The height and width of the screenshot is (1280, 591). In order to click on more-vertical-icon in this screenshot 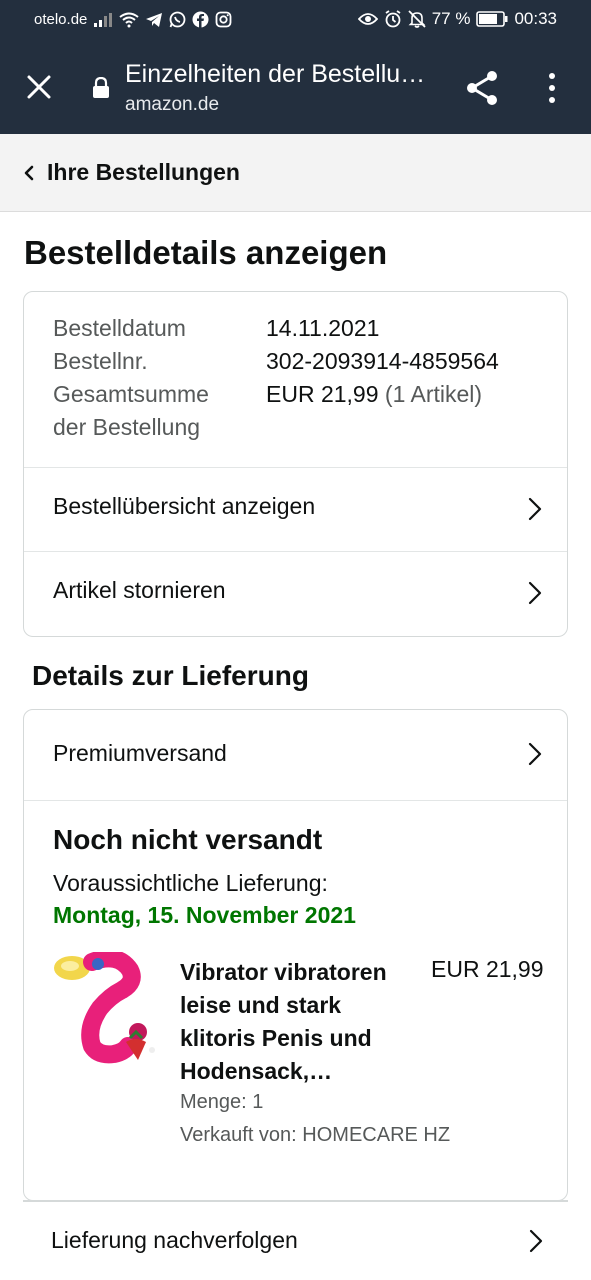, I will do `click(552, 88)`.